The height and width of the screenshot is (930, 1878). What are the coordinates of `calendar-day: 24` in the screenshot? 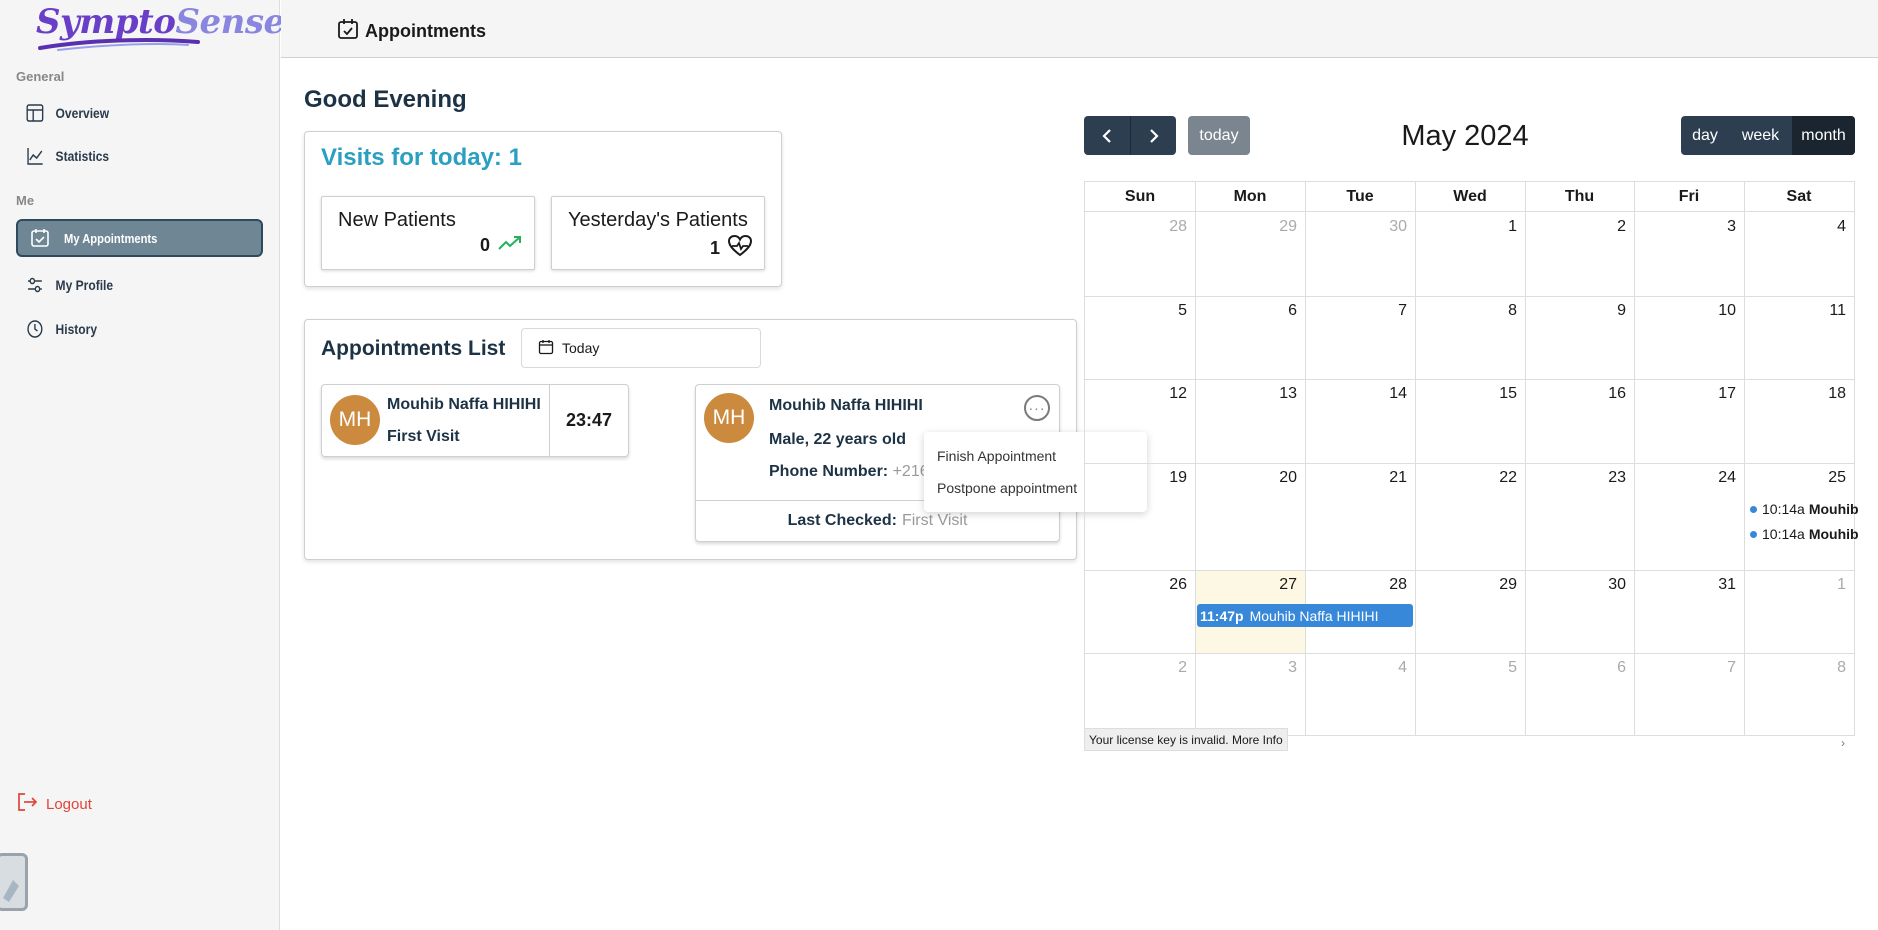 It's located at (1716, 478).